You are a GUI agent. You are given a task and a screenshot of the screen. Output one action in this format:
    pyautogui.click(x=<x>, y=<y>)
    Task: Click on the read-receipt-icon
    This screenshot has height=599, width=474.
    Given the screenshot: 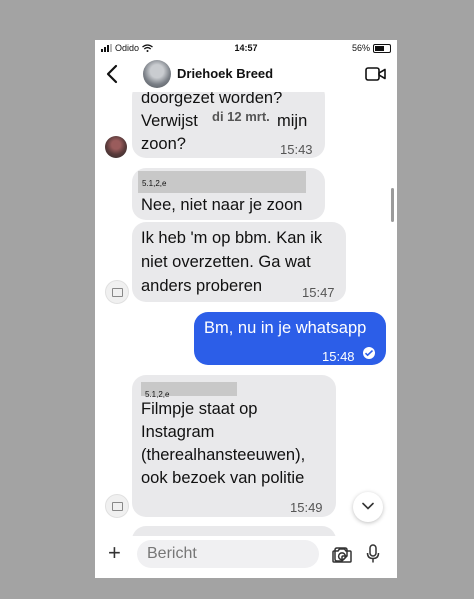 What is the action you would take?
    pyautogui.click(x=369, y=353)
    